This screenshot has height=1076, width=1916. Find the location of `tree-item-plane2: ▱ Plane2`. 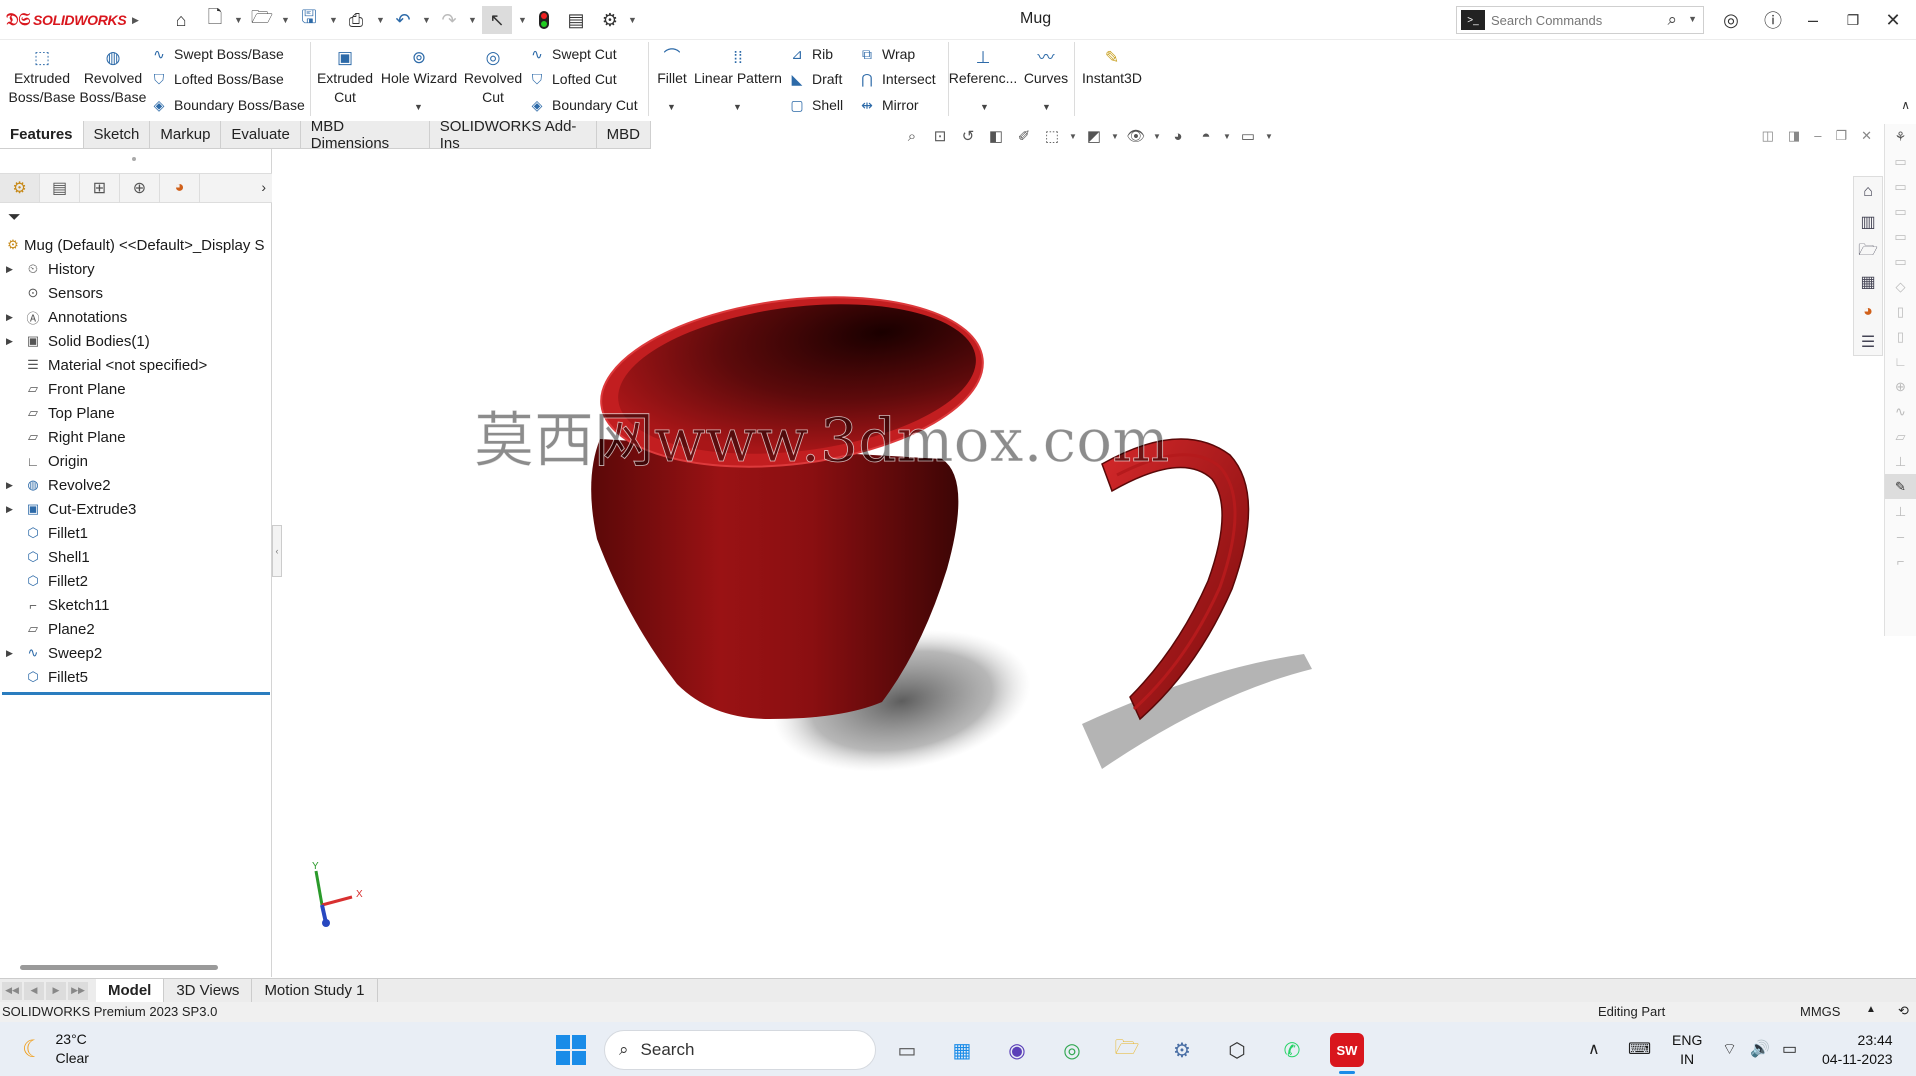

tree-item-plane2: ▱ Plane2 is located at coordinates (135, 629).